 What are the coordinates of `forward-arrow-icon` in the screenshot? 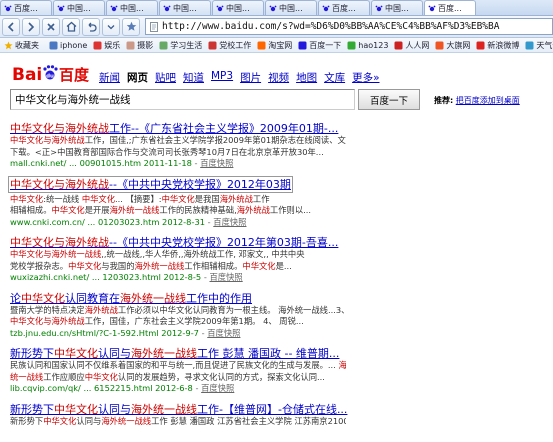 It's located at (31, 26).